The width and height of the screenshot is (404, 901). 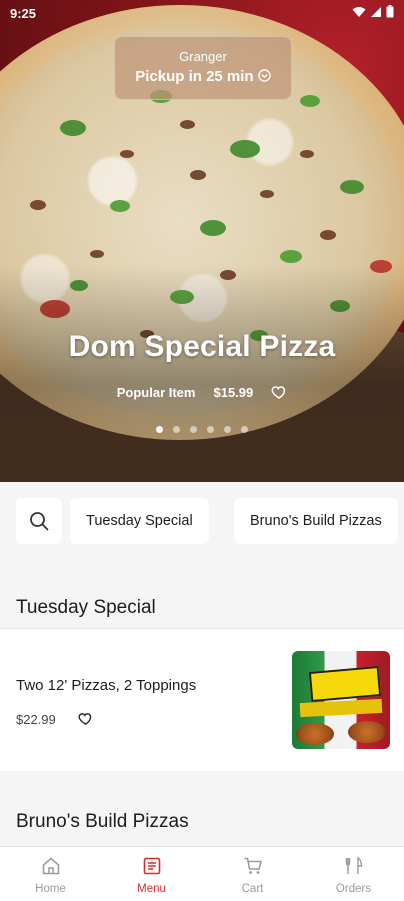 I want to click on battery-icon, so click(x=390, y=11).